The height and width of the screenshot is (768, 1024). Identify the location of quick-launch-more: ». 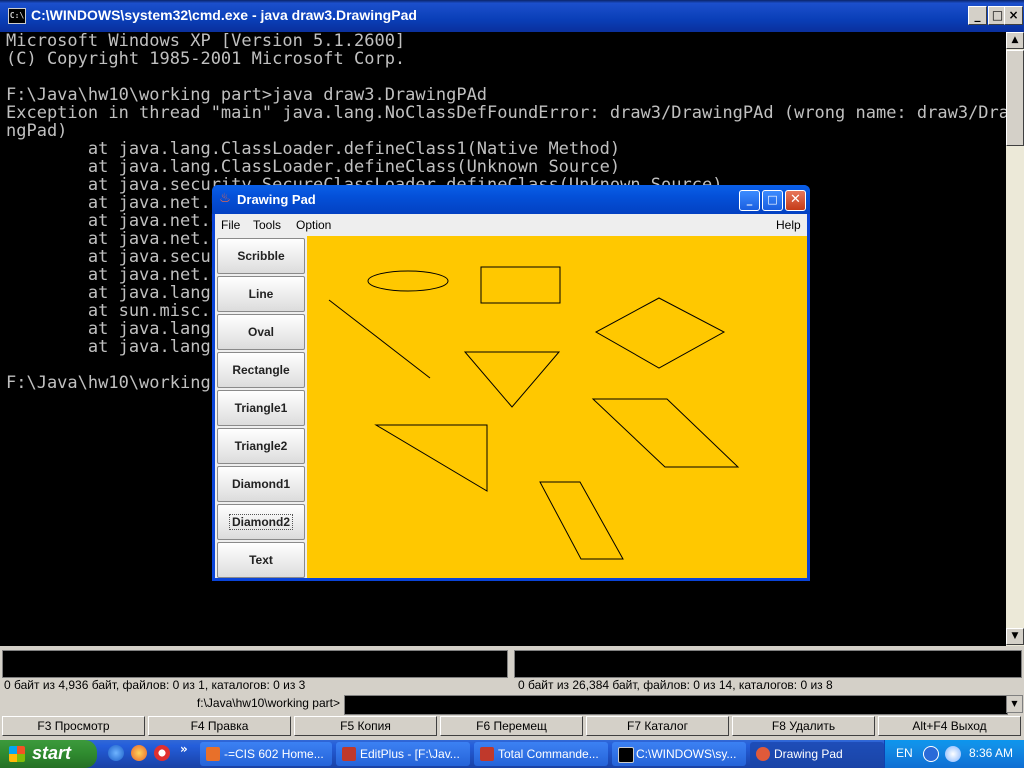
(184, 749).